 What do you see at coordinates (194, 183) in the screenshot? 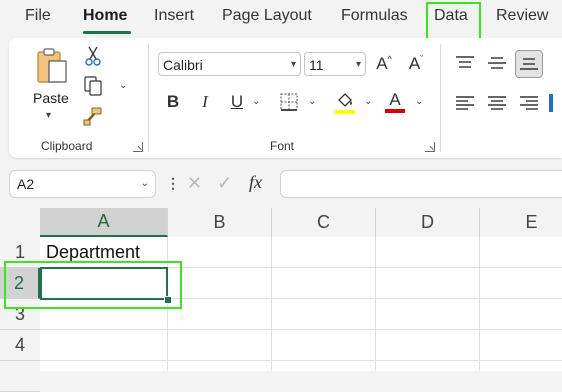
I see `cancel-icon: ✕` at bounding box center [194, 183].